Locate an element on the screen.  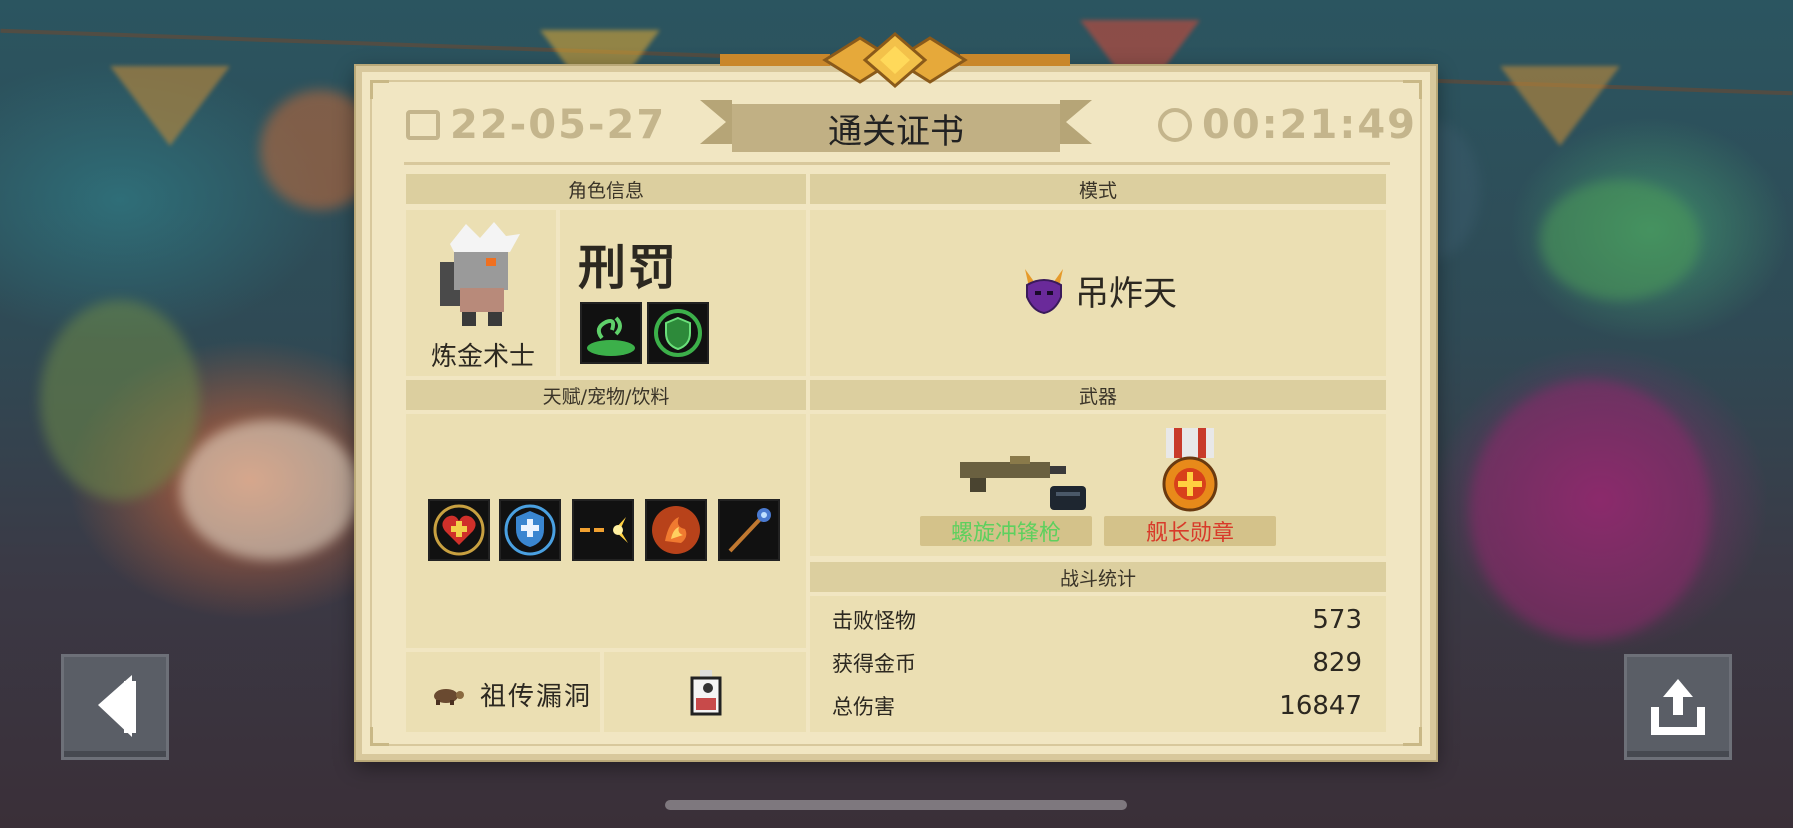
fire-claw-icon is located at coordinates (676, 530).